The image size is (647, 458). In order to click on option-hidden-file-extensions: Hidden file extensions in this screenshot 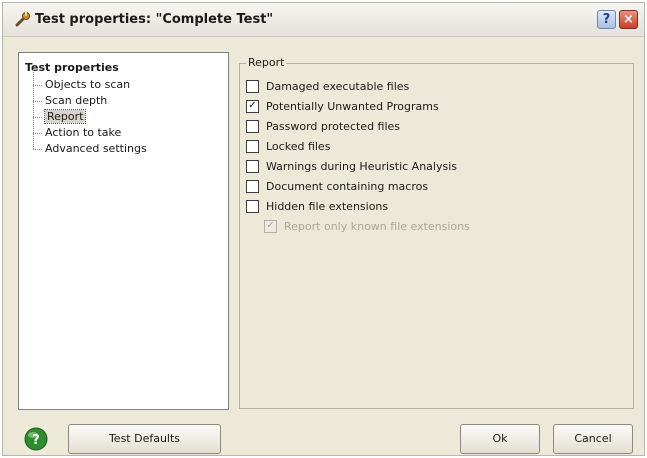, I will do `click(358, 206)`.